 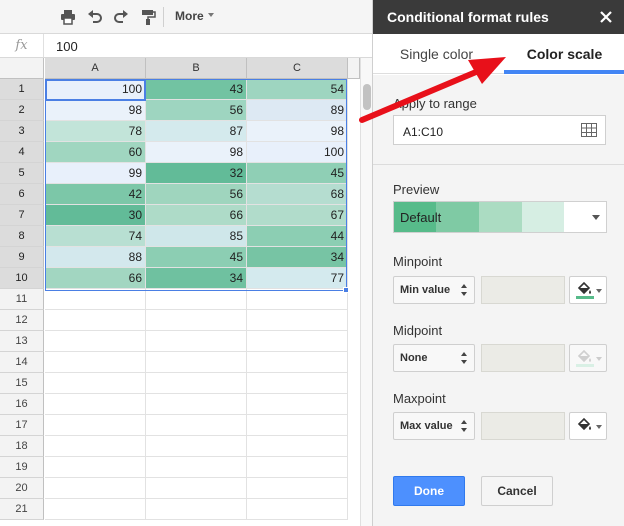 What do you see at coordinates (434, 358) in the screenshot?
I see `midpoint-select: None` at bounding box center [434, 358].